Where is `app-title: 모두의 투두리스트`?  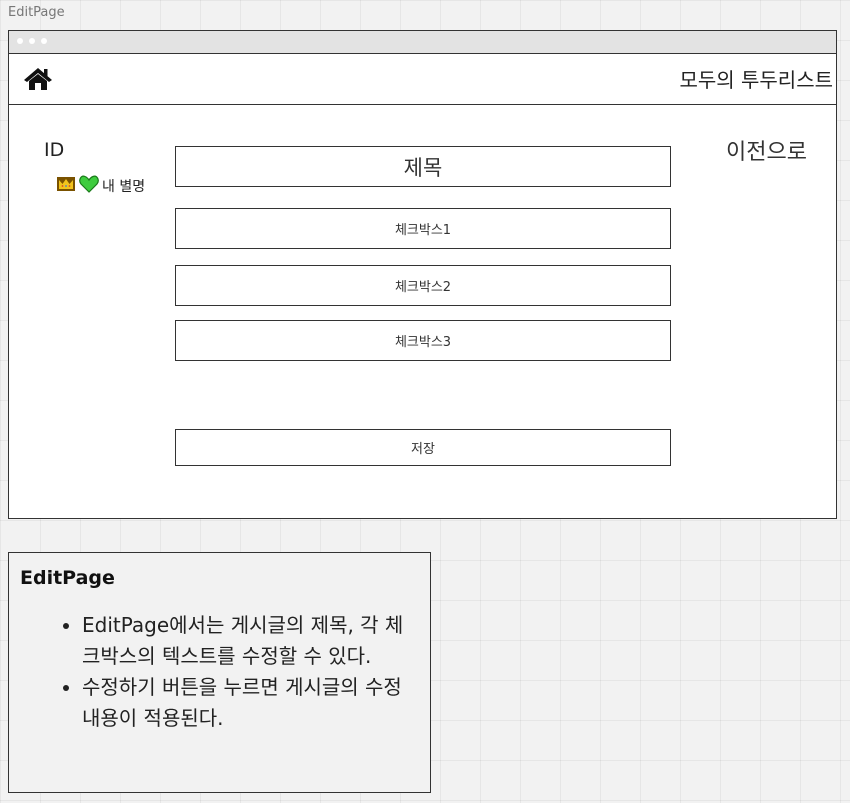
app-title: 모두의 투두리스트 is located at coordinates (756, 80).